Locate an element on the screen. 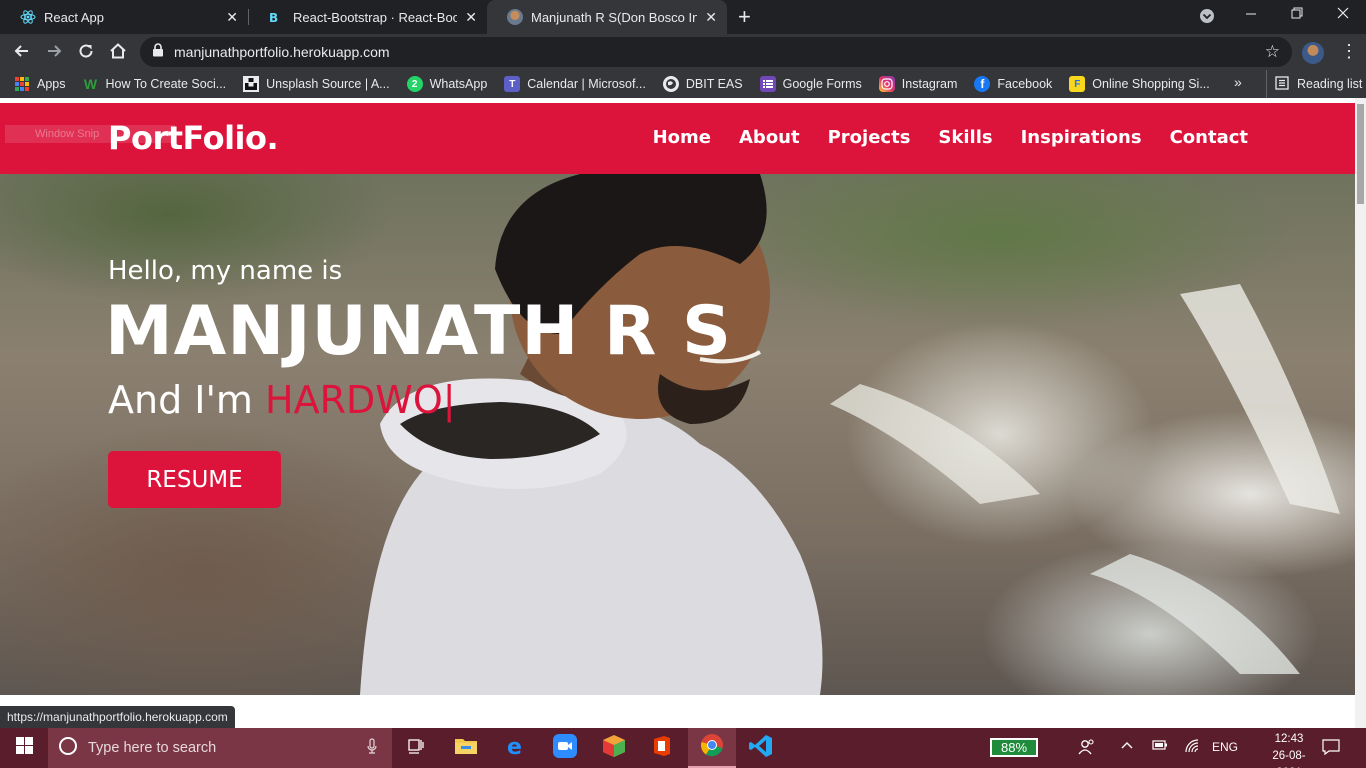 The height and width of the screenshot is (768, 1366). bootstrap-icon: B is located at coordinates (277, 17).